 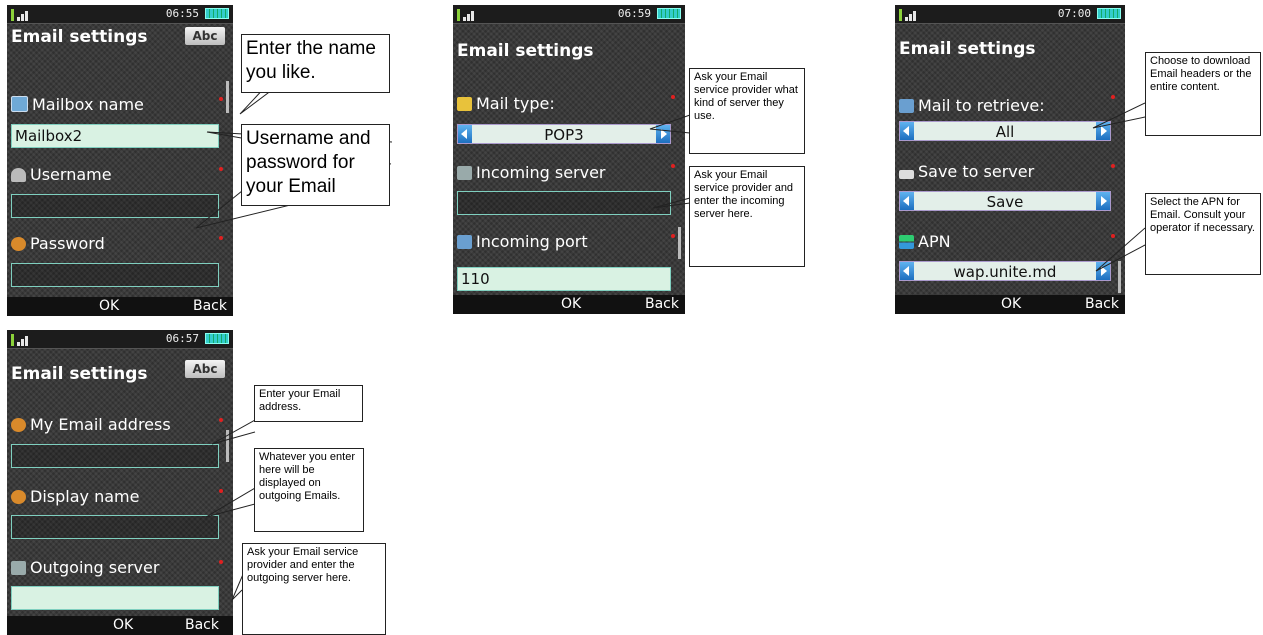 What do you see at coordinates (506, 103) in the screenshot?
I see `mail-type-label: Mail type:` at bounding box center [506, 103].